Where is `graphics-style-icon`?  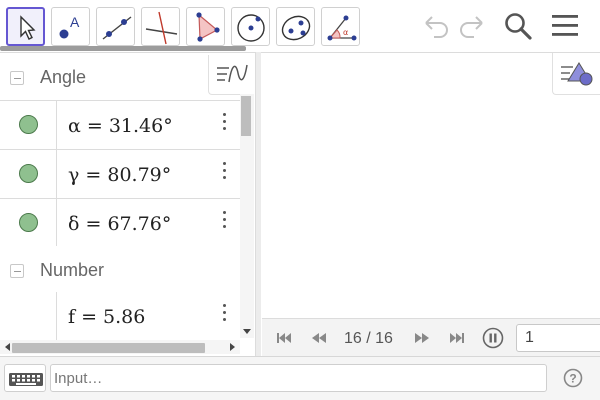
graphics-style-icon is located at coordinates (577, 74).